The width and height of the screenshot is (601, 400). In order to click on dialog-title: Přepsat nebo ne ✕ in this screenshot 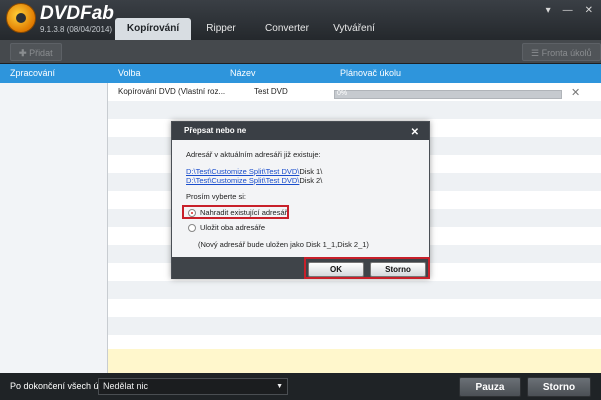, I will do `click(300, 131)`.